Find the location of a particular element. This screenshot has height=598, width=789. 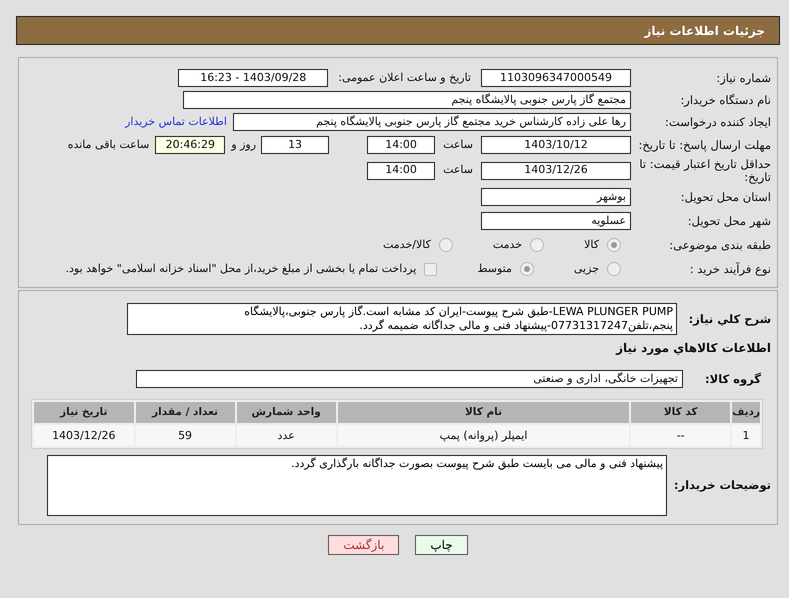

page-title: جزئیات اطلاعات نیاز is located at coordinates (704, 31).